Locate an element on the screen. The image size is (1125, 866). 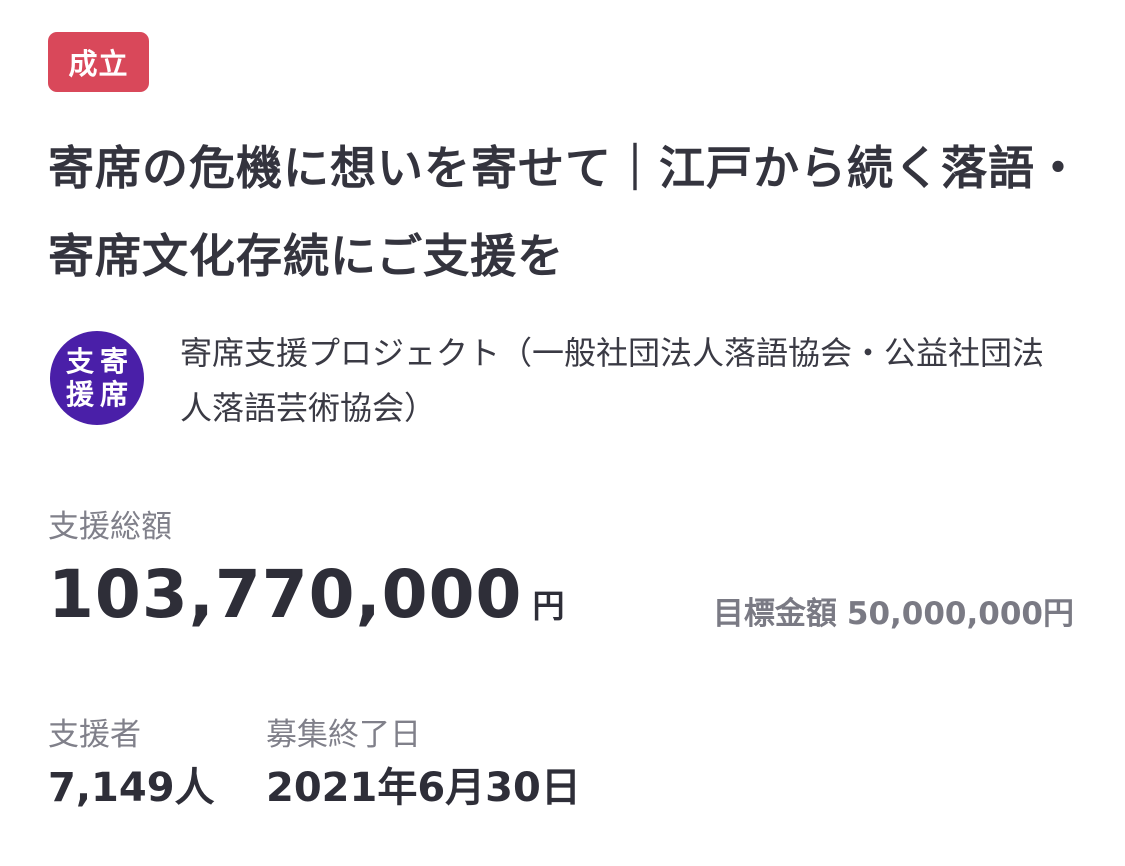
goal-amount: 目標金額 50,000,000円 is located at coordinates (893, 610).